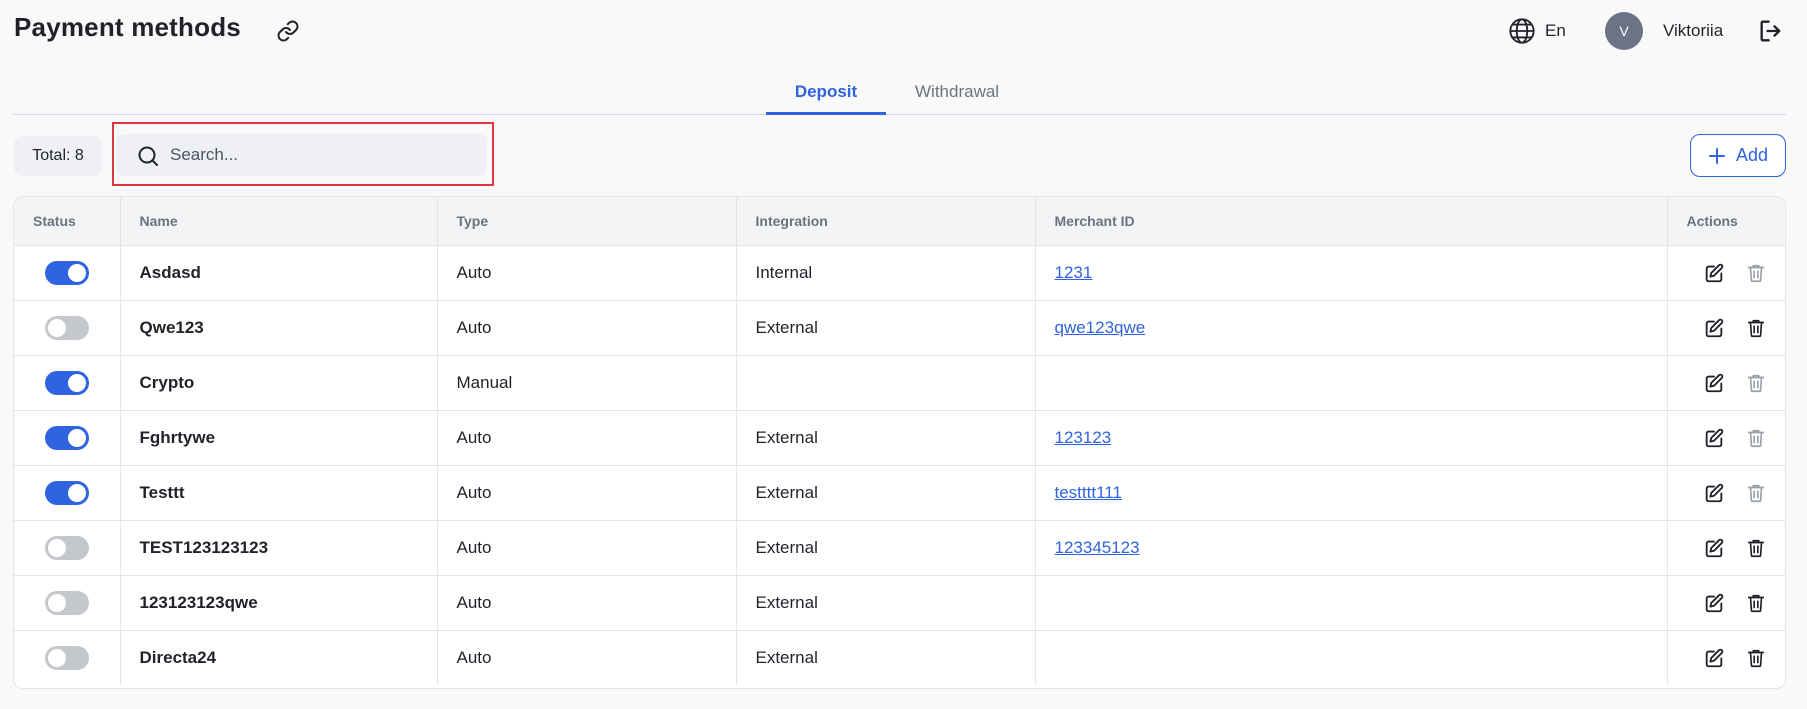 The height and width of the screenshot is (709, 1807). Describe the element at coordinates (826, 92) in the screenshot. I see `tab-deposit: Deposit` at that location.